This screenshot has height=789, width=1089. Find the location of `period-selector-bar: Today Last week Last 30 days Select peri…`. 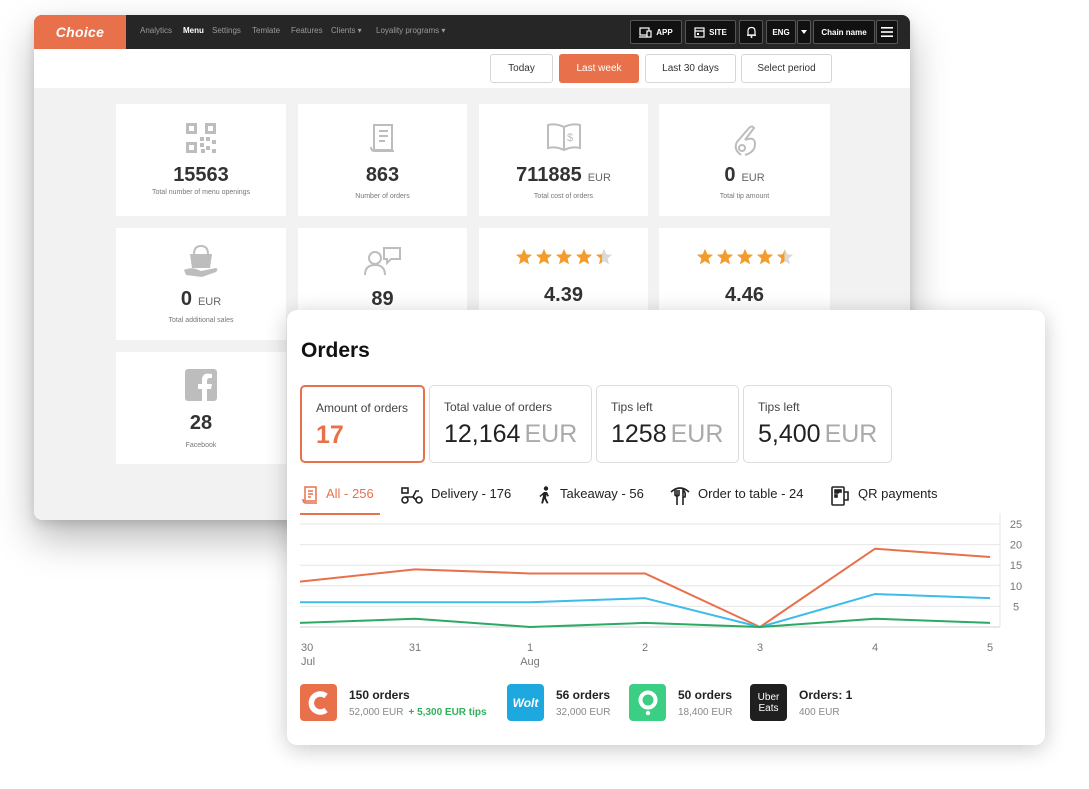

period-selector-bar: Today Last week Last 30 days Select peri… is located at coordinates (472, 68).